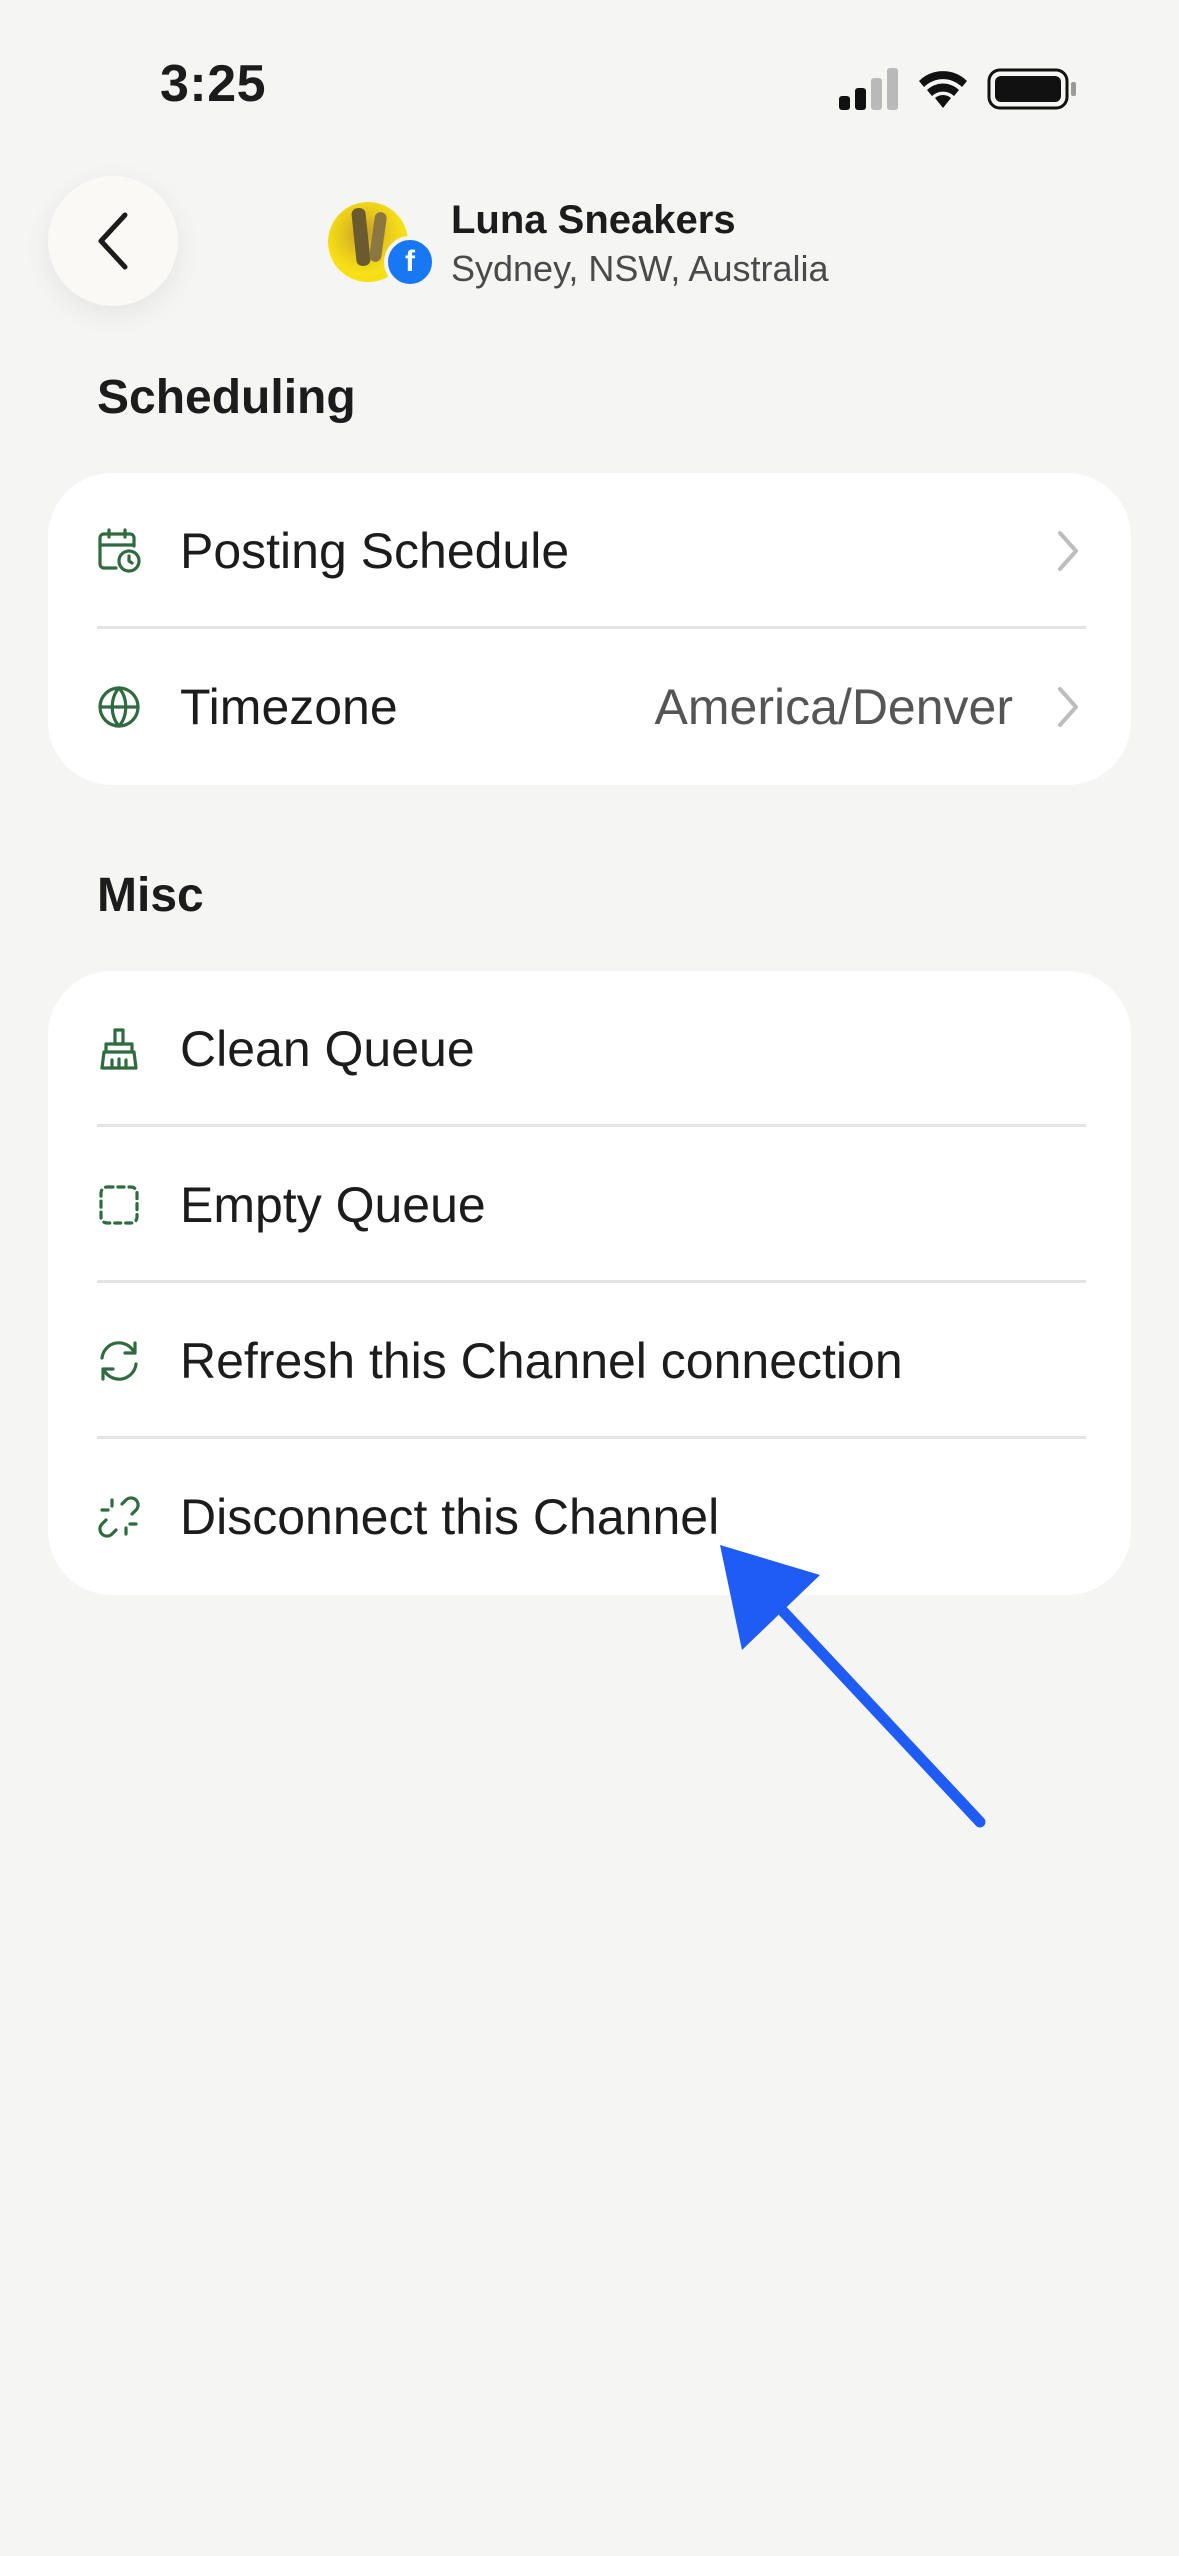 The width and height of the screenshot is (1179, 2556). Describe the element at coordinates (1031, 89) in the screenshot. I see `battery-icon` at that location.